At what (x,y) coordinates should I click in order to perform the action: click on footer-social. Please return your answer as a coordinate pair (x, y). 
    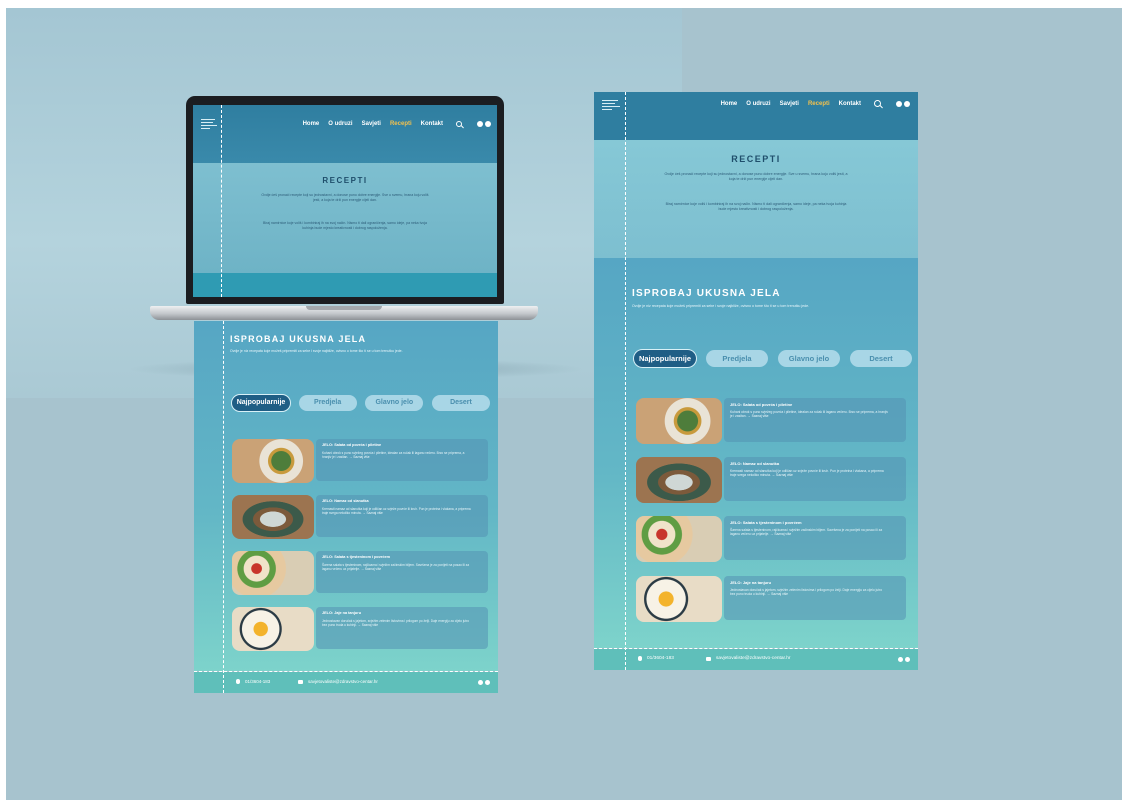
    Looking at the image, I should click on (904, 659).